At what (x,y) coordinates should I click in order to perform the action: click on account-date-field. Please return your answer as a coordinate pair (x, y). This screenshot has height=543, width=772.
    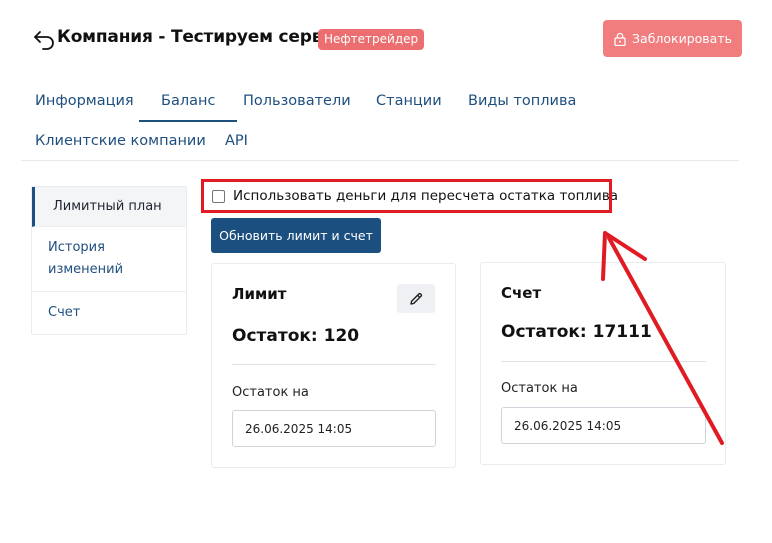
    Looking at the image, I should click on (603, 425).